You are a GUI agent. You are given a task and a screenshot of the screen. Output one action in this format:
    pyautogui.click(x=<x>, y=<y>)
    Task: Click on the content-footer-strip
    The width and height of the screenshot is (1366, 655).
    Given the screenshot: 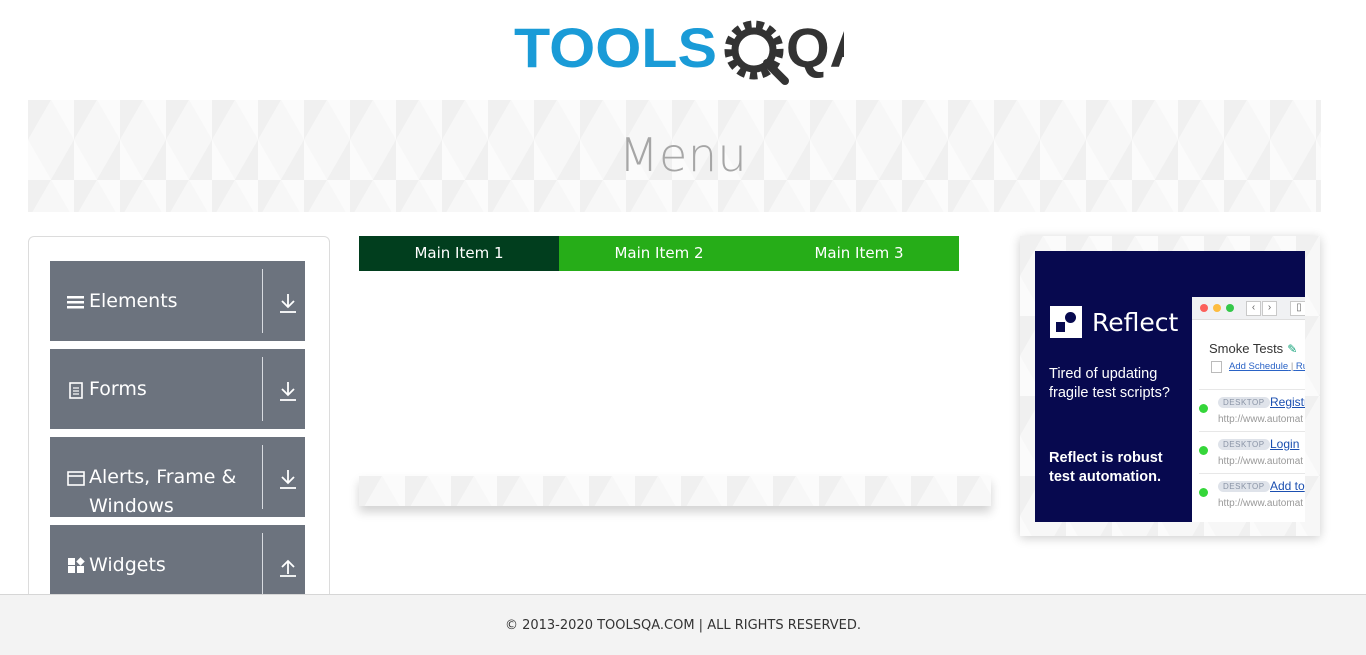 What is the action you would take?
    pyautogui.click(x=675, y=491)
    